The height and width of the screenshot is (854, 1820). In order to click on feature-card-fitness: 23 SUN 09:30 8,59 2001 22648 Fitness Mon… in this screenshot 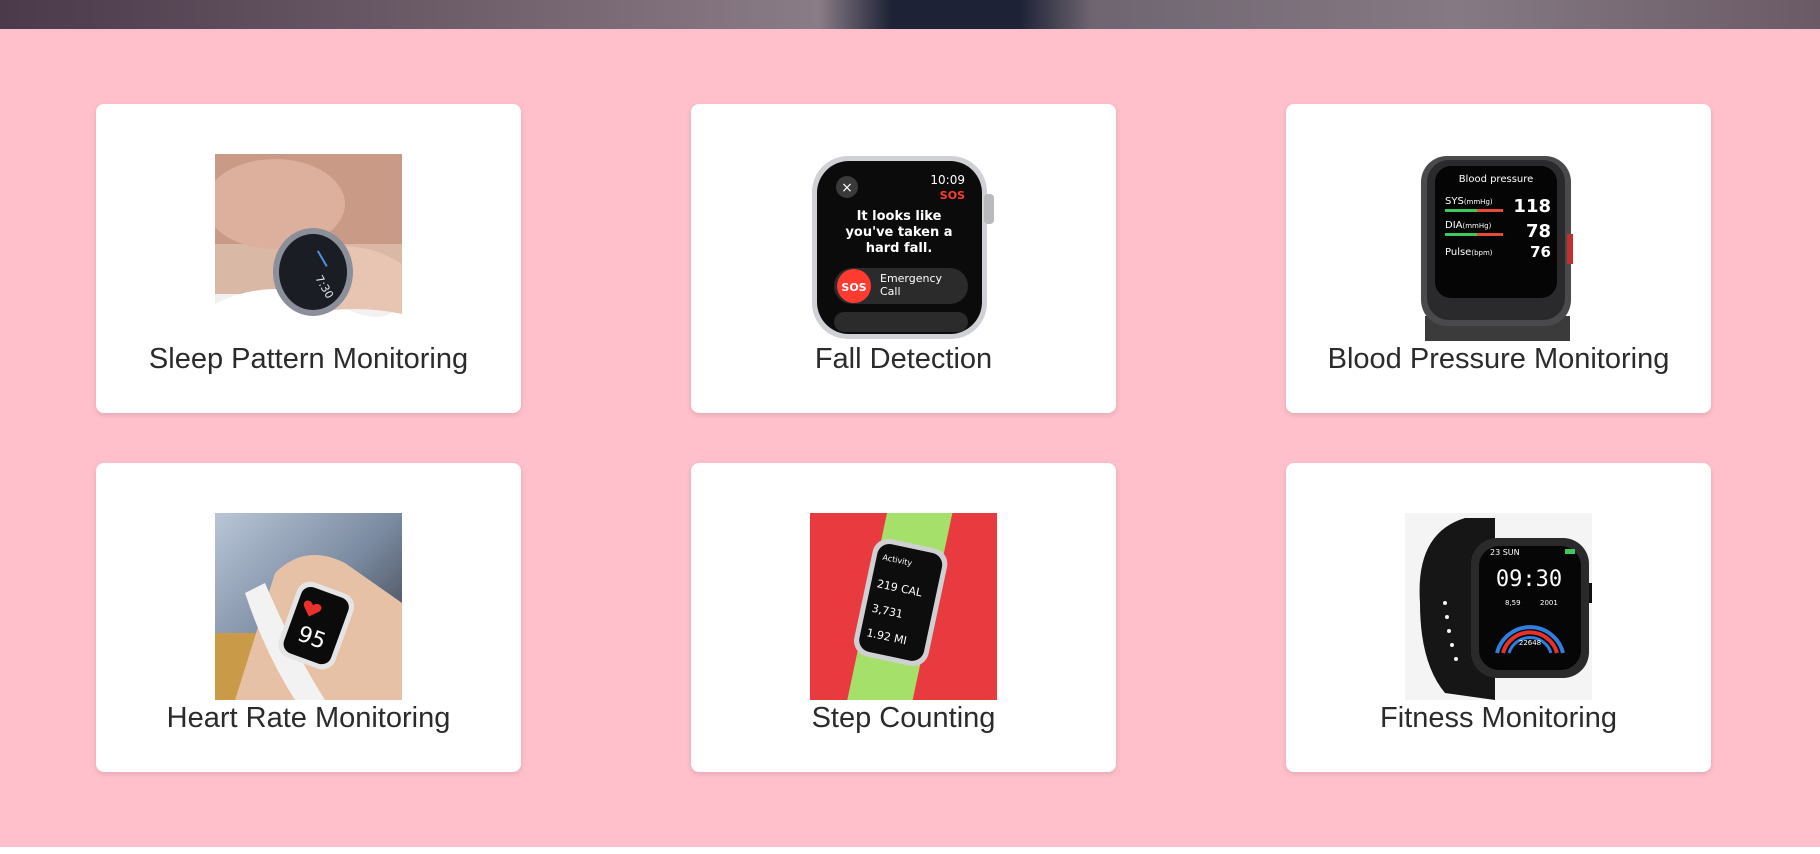, I will do `click(1498, 617)`.